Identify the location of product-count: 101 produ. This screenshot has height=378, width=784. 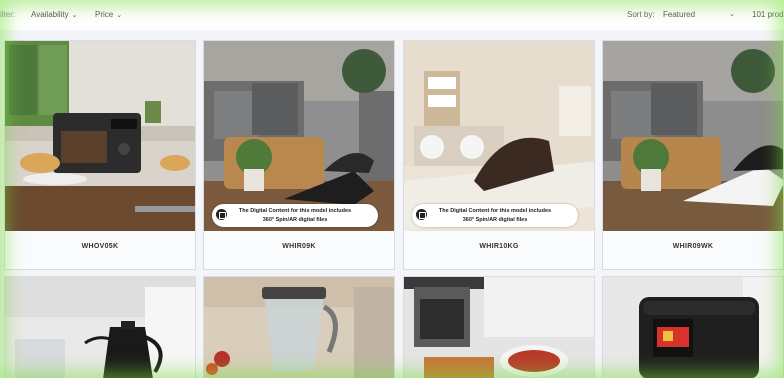
(768, 14).